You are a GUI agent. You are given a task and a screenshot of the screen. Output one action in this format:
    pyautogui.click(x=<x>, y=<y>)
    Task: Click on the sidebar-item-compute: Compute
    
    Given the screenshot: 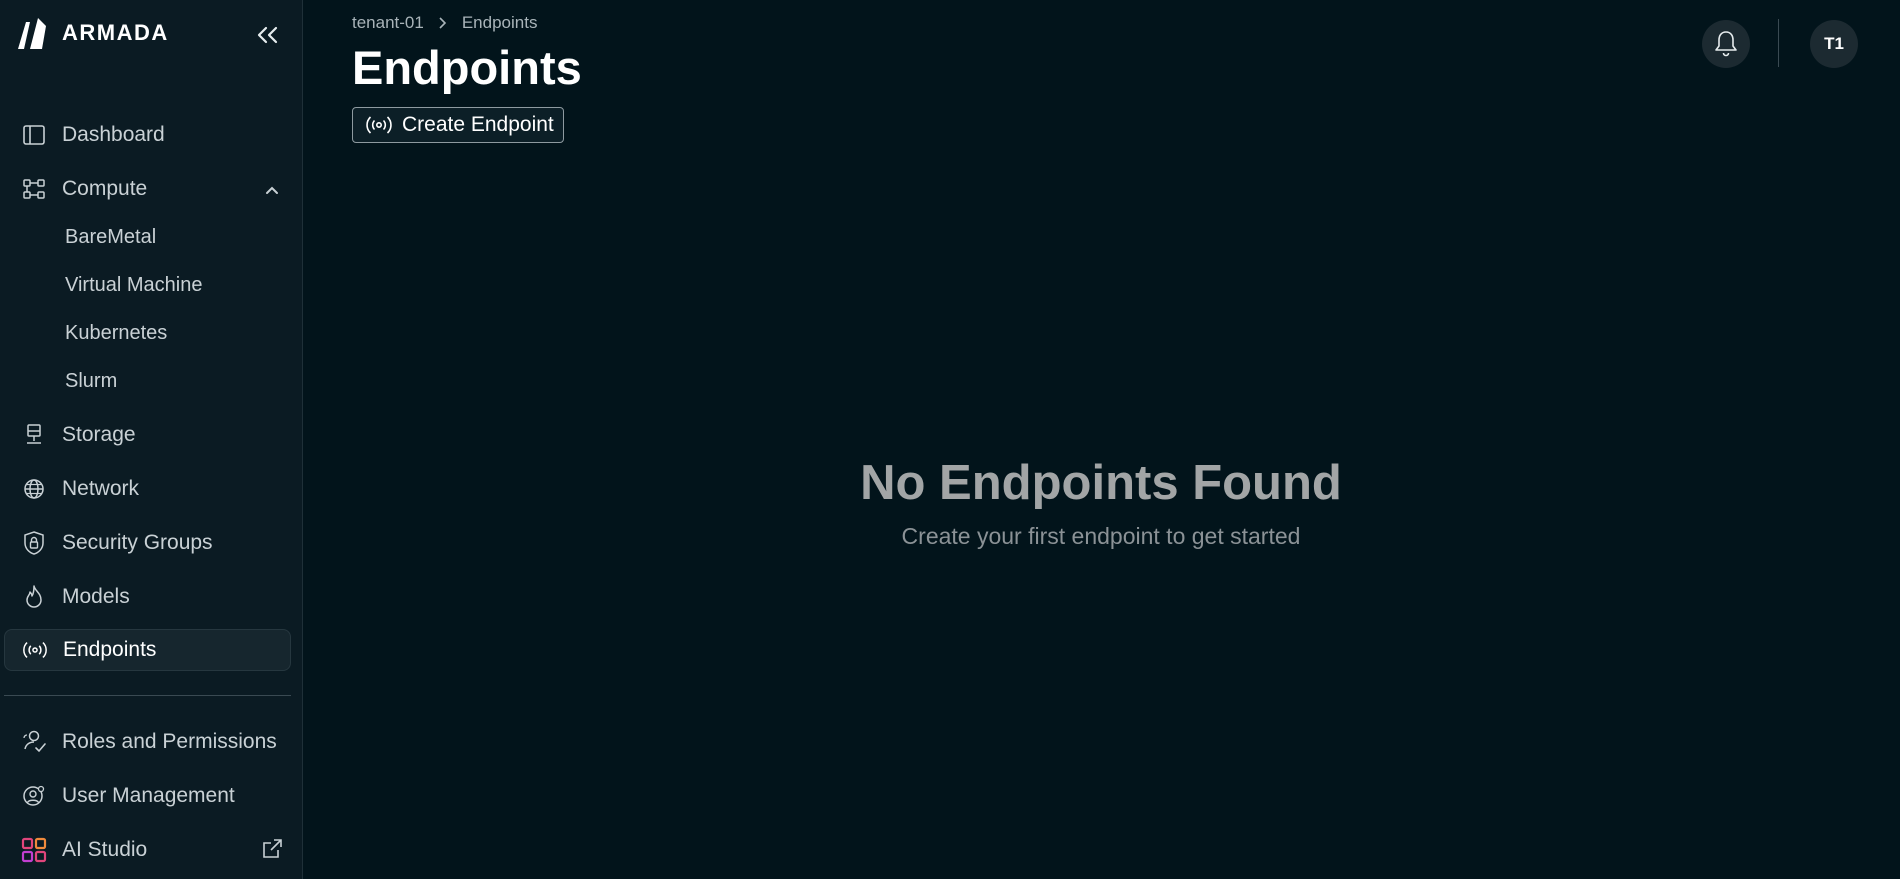 What is the action you would take?
    pyautogui.click(x=147, y=189)
    